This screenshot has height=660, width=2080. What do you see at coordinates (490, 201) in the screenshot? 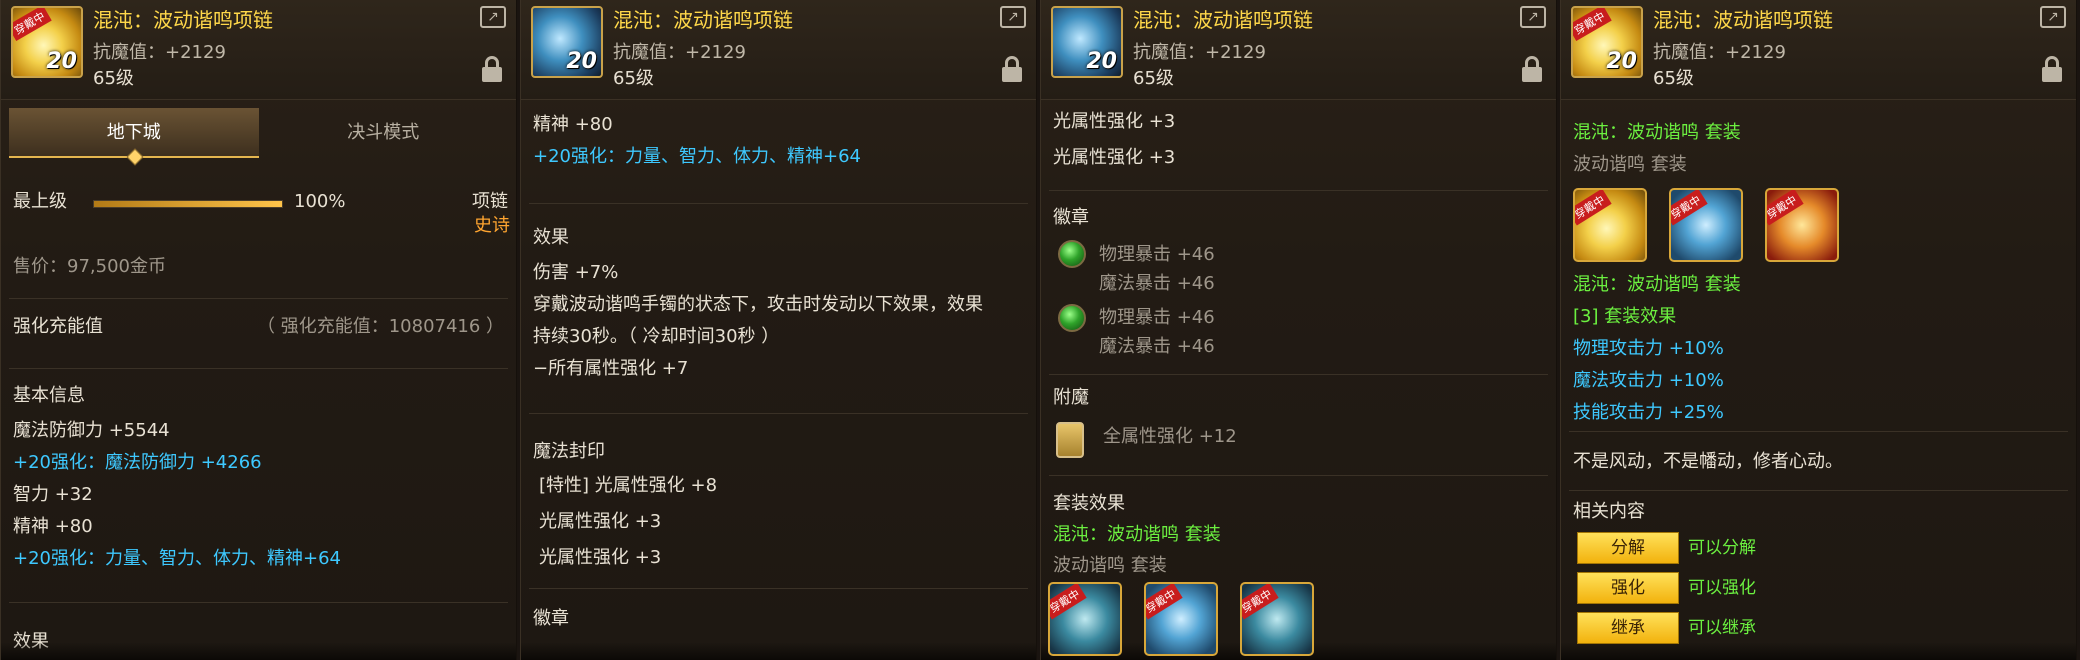
I see `slot-type: 项链` at bounding box center [490, 201].